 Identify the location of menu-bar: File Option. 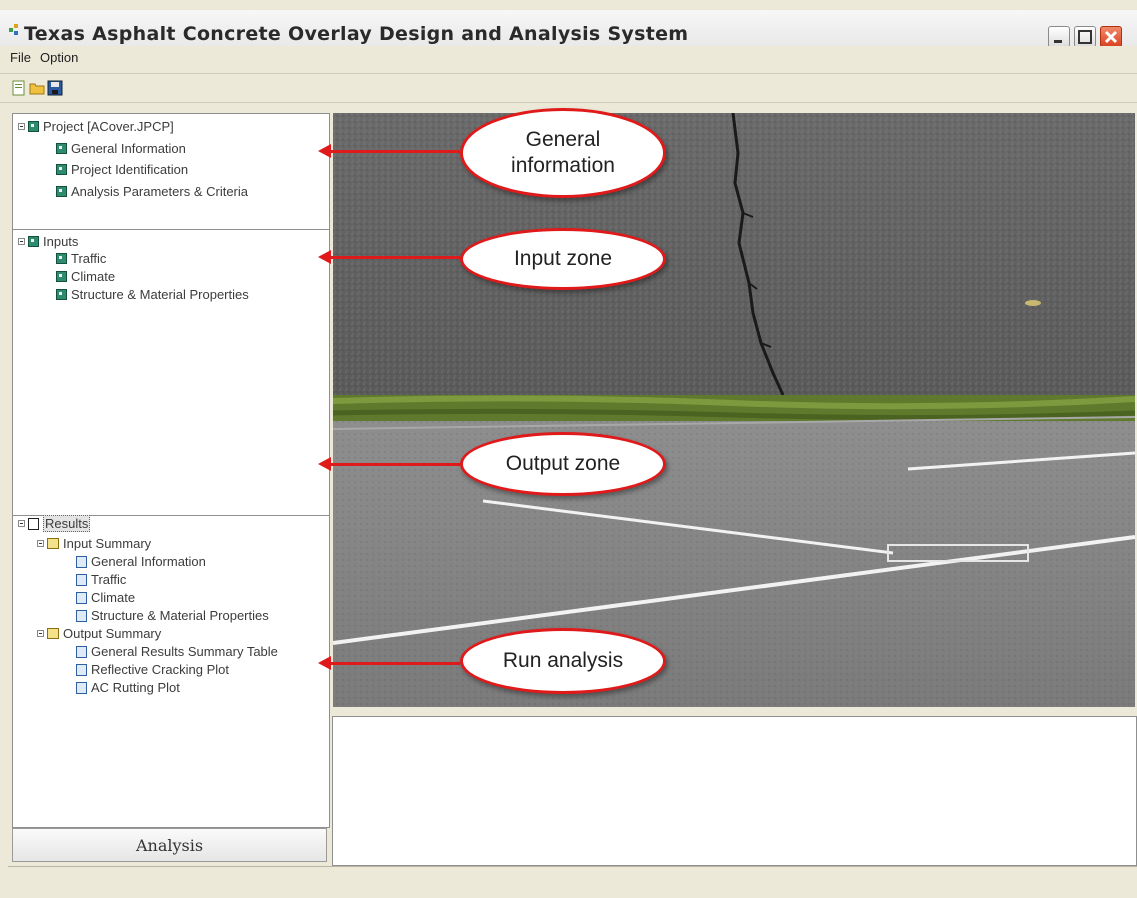
(568, 58).